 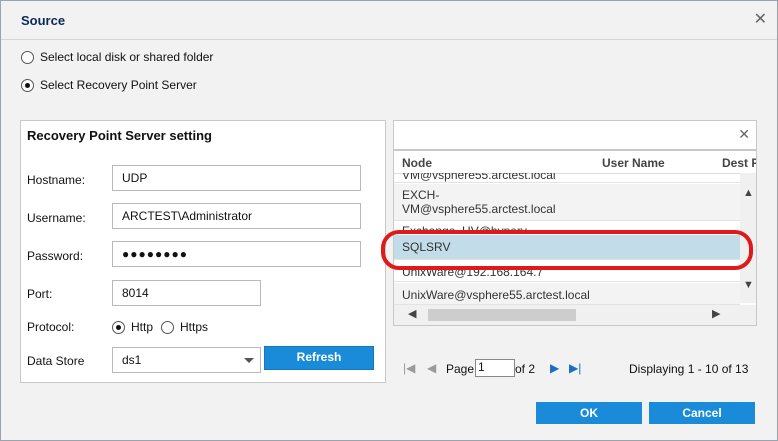 I want to click on page-number-input: 1, so click(x=495, y=368).